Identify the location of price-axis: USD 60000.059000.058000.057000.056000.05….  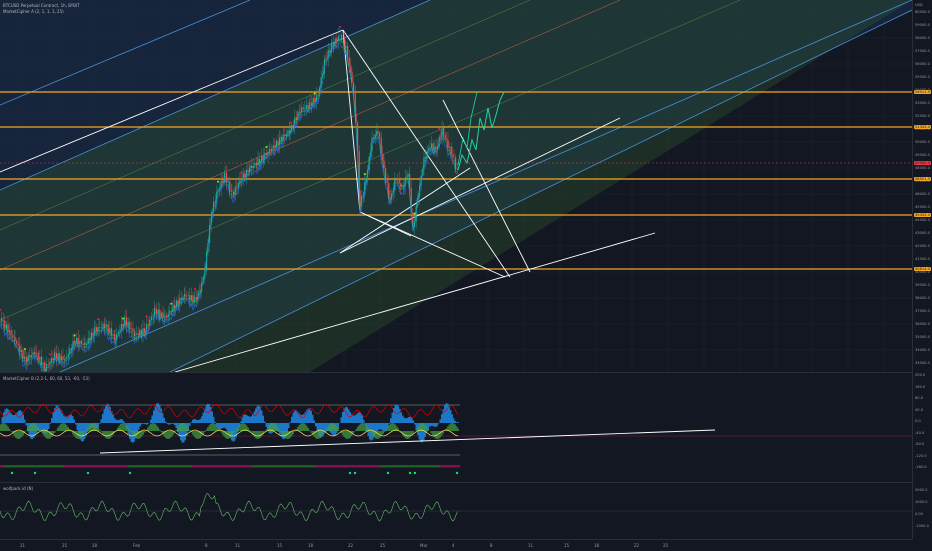
(922, 269).